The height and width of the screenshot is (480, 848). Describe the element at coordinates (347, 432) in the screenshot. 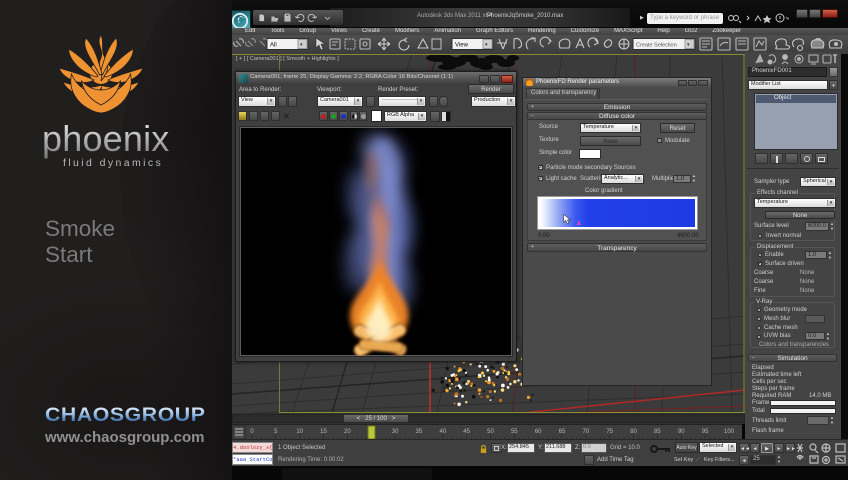

I see `svg-text: 20` at that location.